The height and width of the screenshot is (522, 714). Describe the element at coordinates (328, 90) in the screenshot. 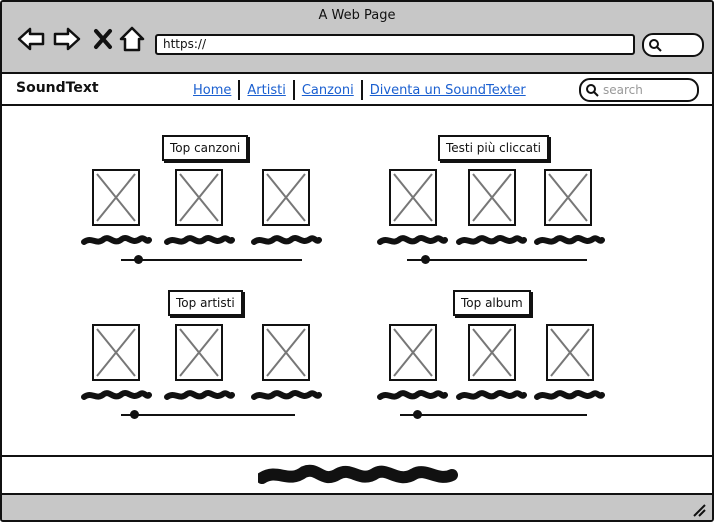

I see `nav-link-canzoni: Canzoni` at that location.